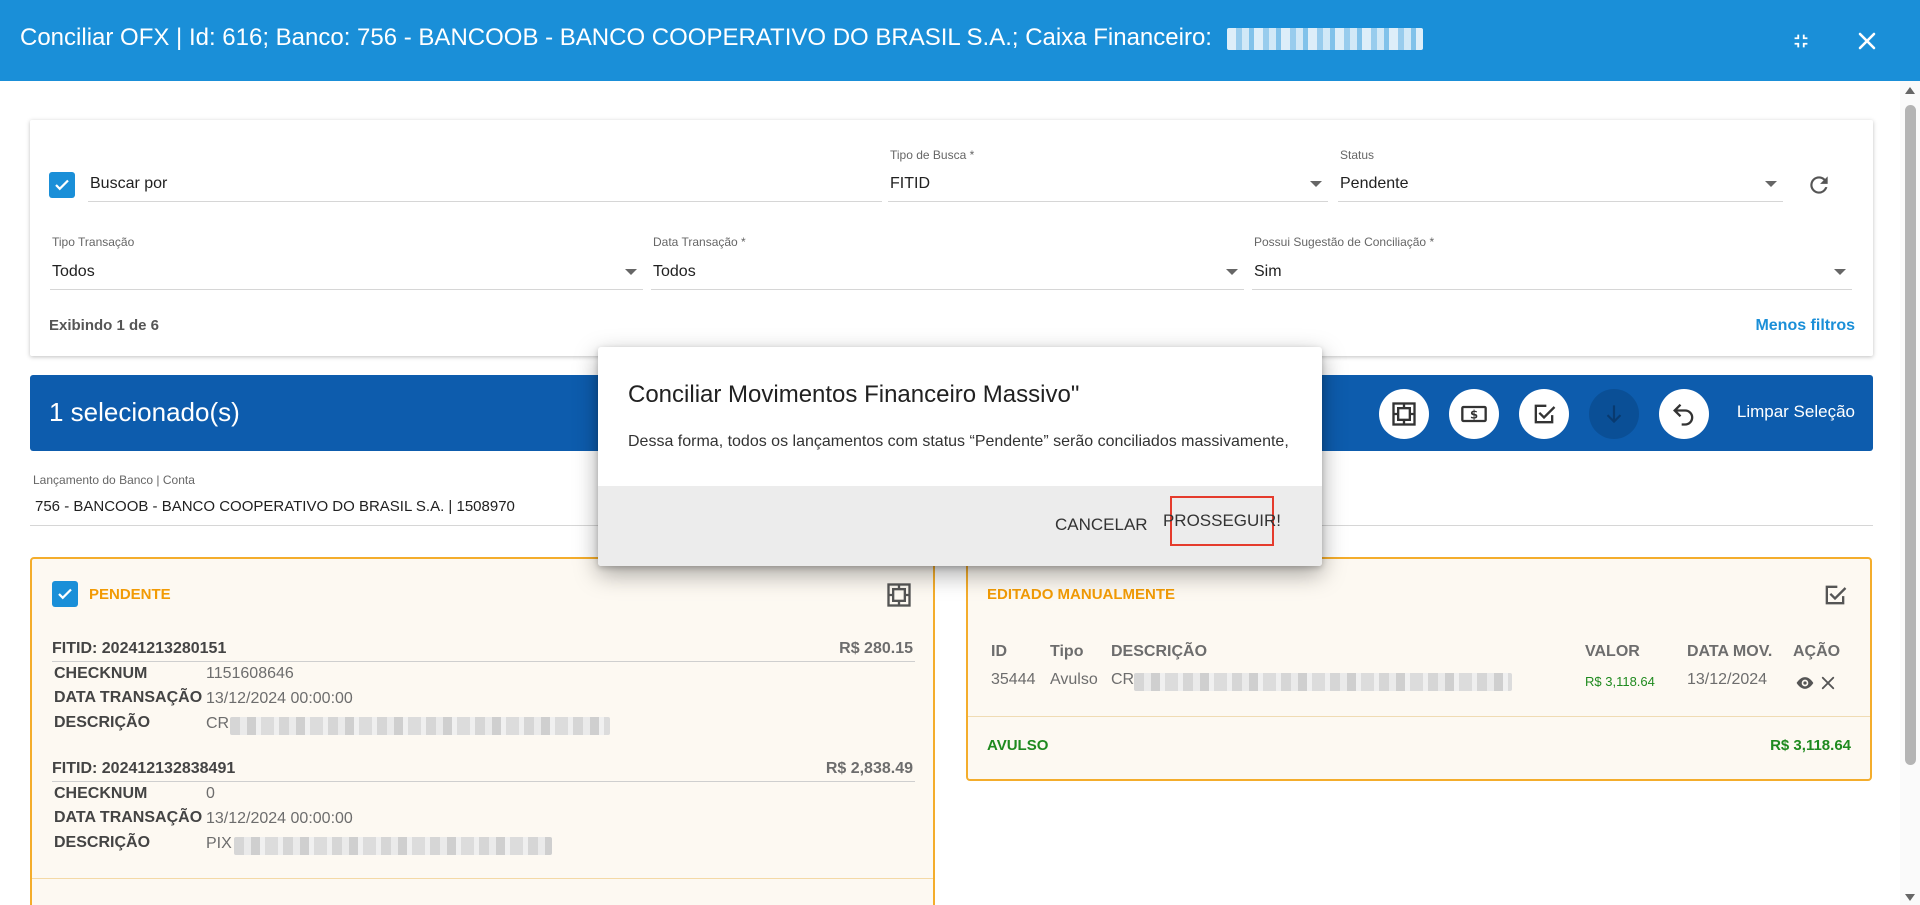 The height and width of the screenshot is (905, 1920). I want to click on confirm-dialog-title: Conciliar Movimentos Financeiro Massivo", so click(854, 394).